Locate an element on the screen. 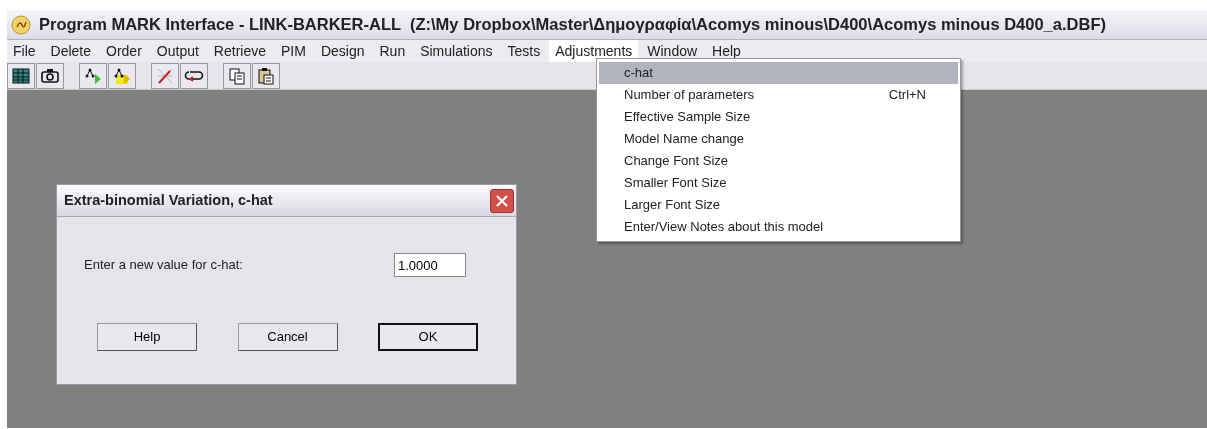 The width and height of the screenshot is (1207, 429). menu-option: Effective Sample Size is located at coordinates (778, 117).